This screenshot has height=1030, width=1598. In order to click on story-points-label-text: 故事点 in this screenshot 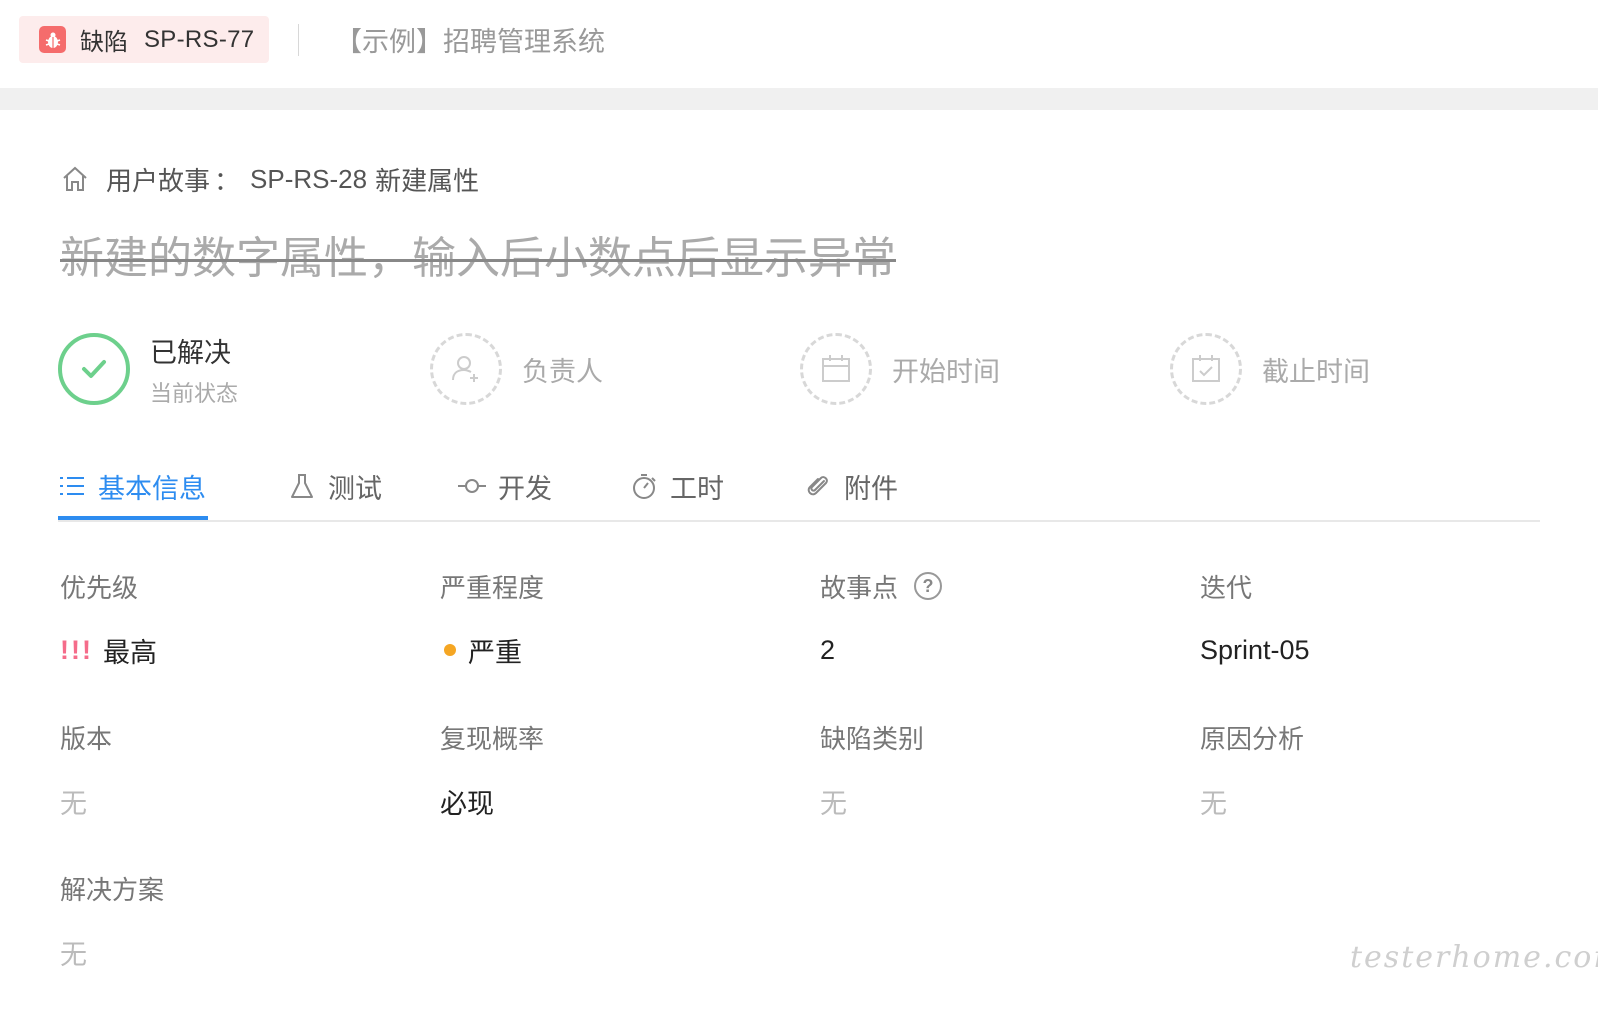, I will do `click(859, 587)`.